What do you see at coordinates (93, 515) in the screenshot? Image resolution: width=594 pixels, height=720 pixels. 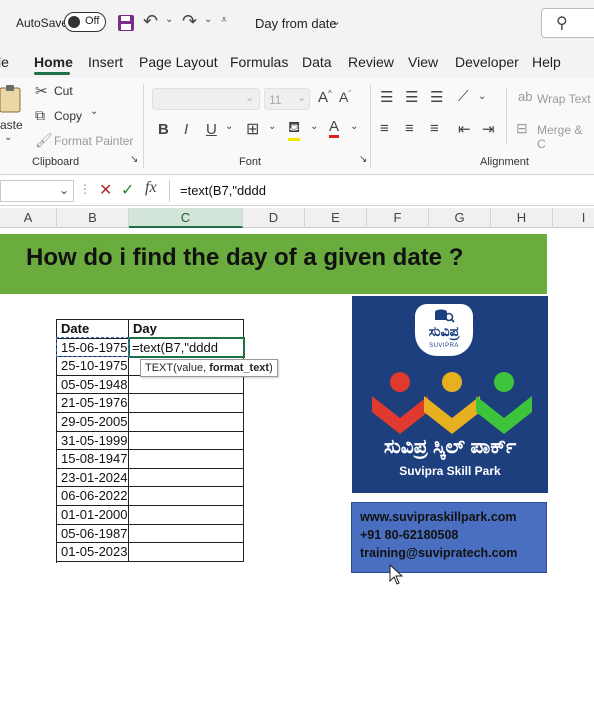 I see `date-cell: 01-01-2000` at bounding box center [93, 515].